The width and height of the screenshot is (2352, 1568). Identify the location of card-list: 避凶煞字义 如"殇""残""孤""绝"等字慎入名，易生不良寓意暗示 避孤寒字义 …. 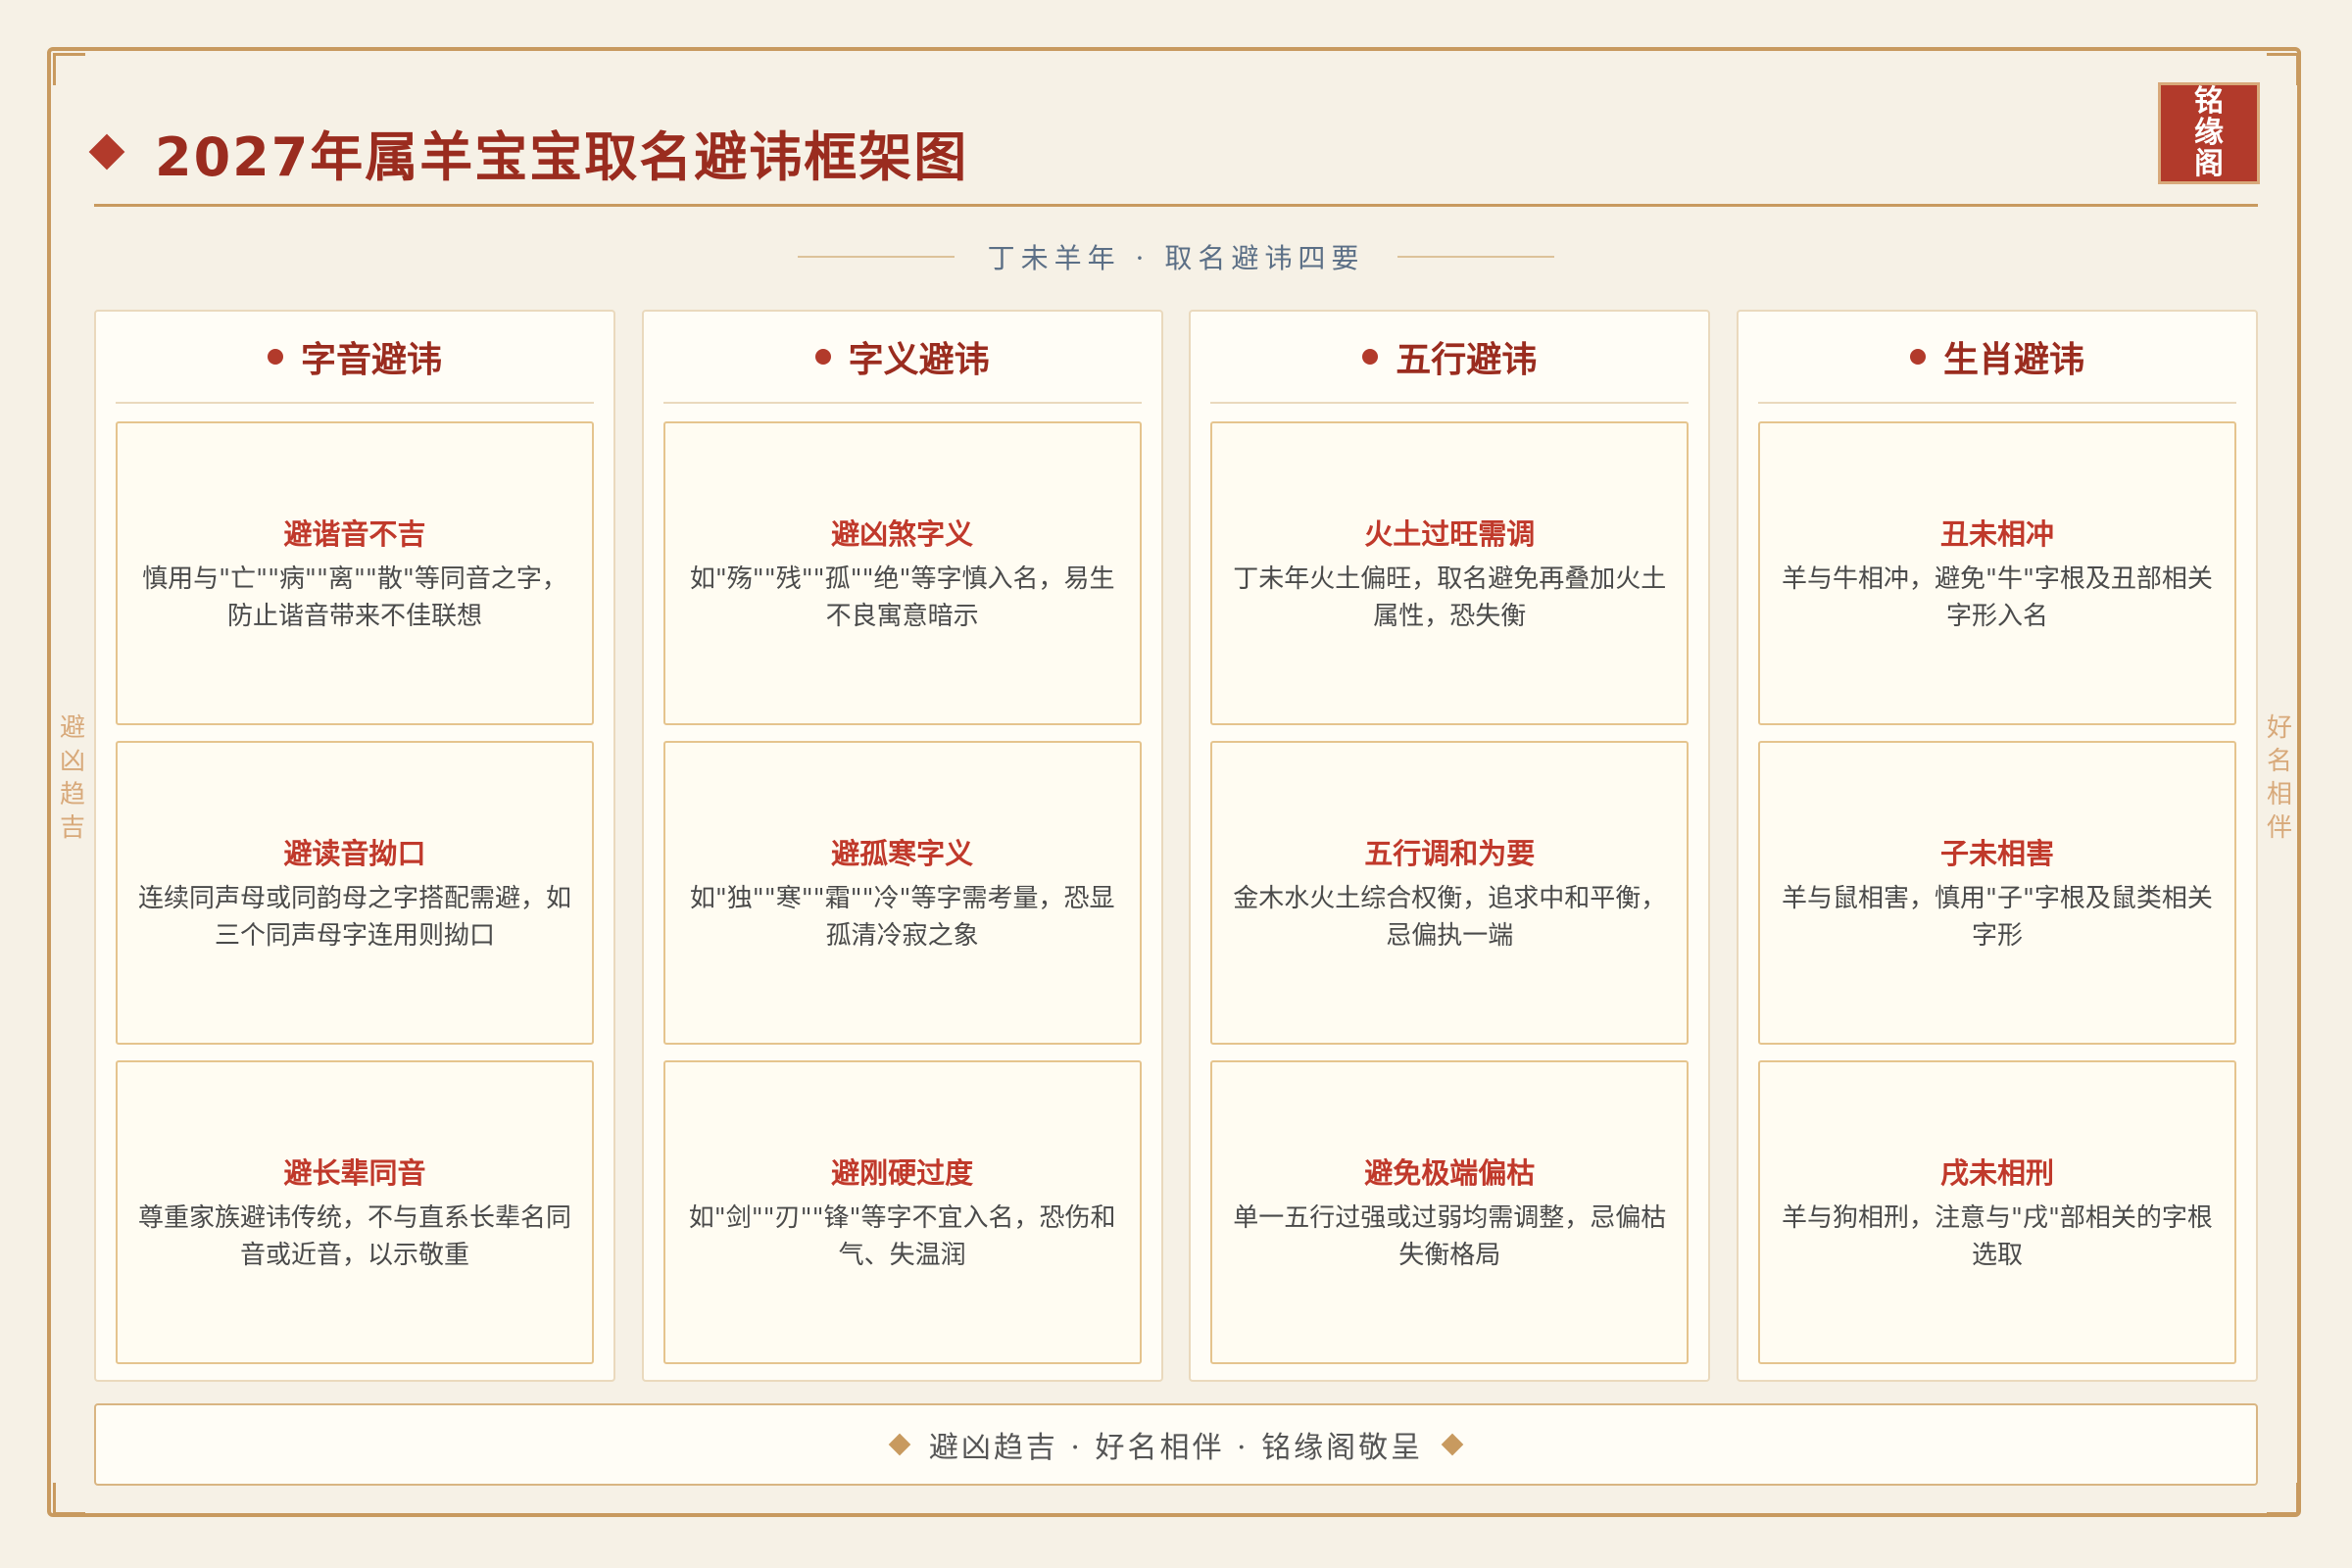
(902, 900).